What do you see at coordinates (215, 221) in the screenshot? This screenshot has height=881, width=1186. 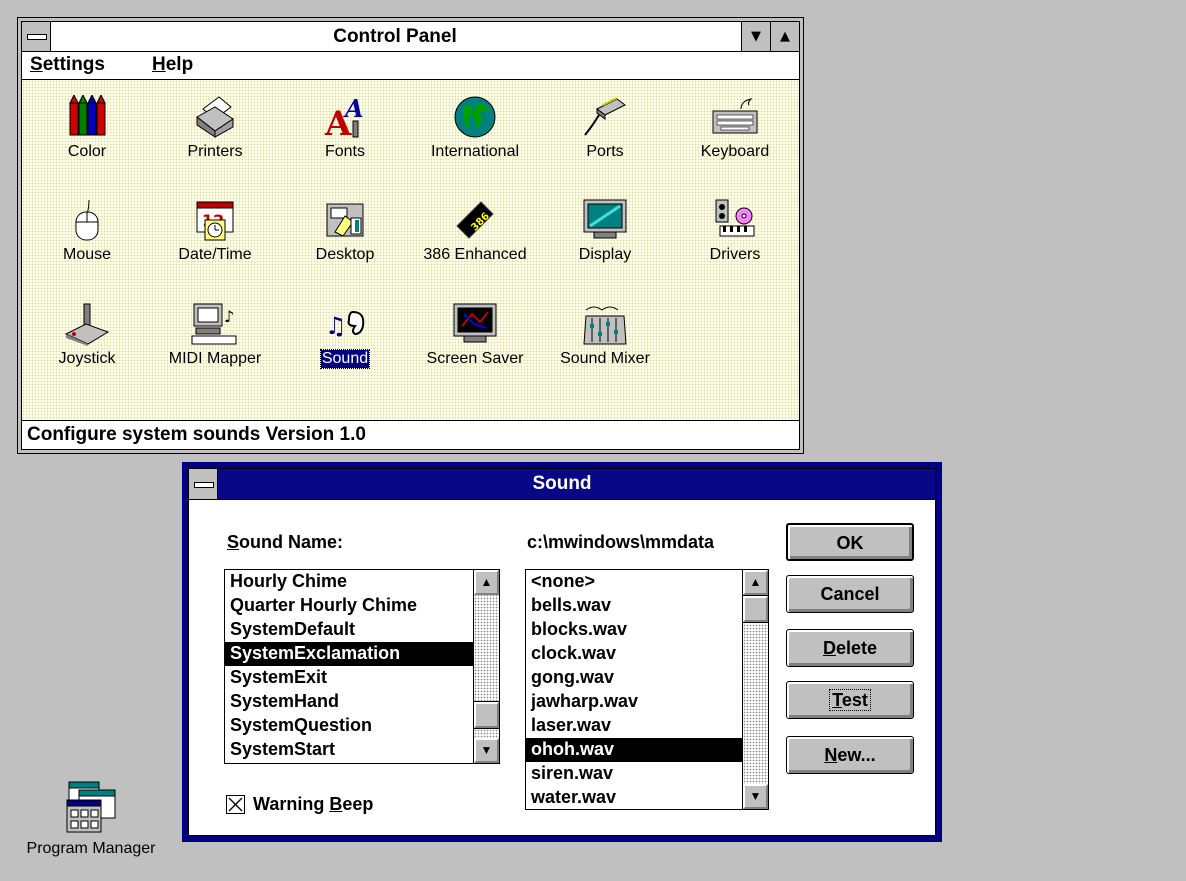 I see `date-time-icon: 12` at bounding box center [215, 221].